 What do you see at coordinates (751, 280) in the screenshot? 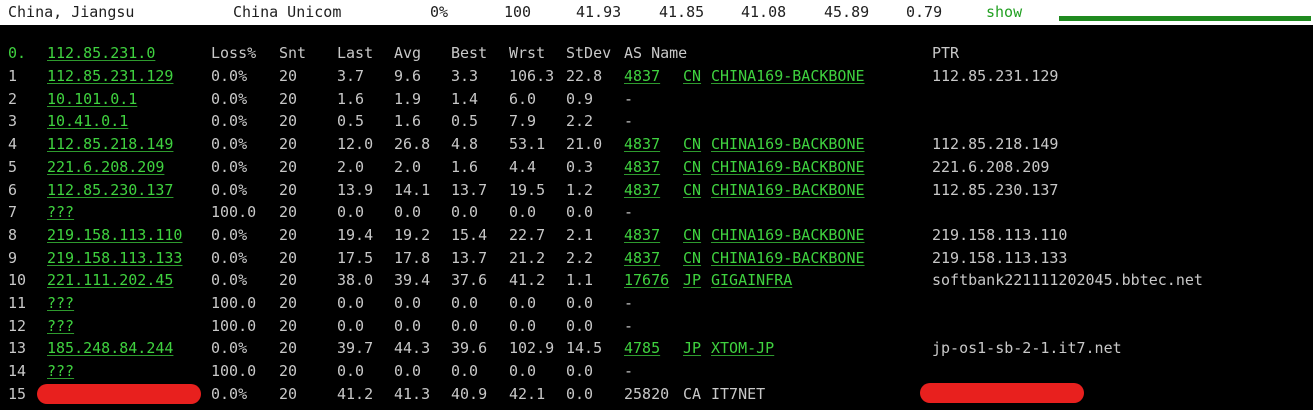
I see `hop-as-name: GIGAINFRA` at bounding box center [751, 280].